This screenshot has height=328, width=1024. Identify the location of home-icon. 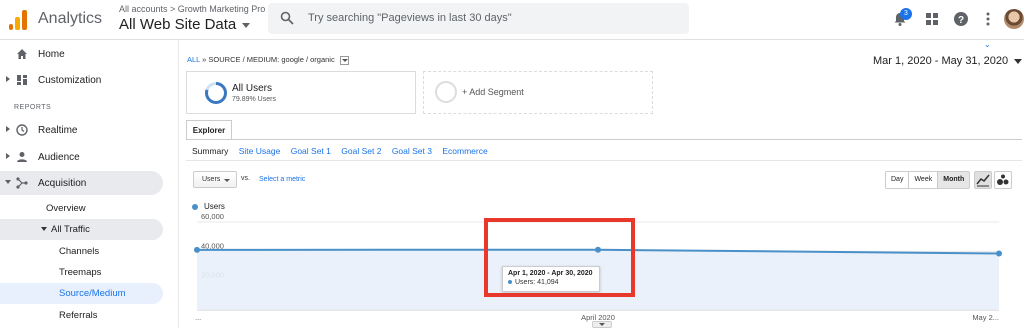
(22, 54).